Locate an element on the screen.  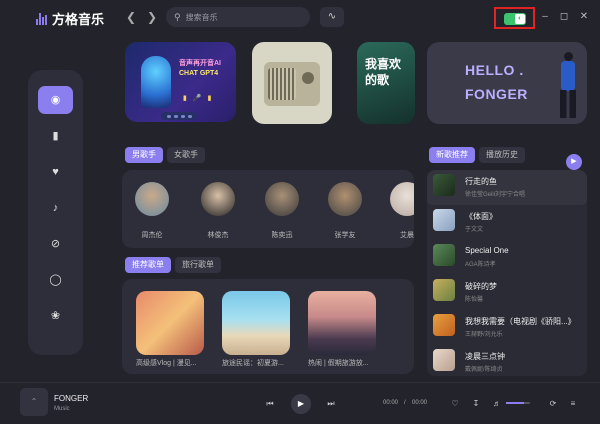
volume-button: ♬ is located at coordinates (497, 404).